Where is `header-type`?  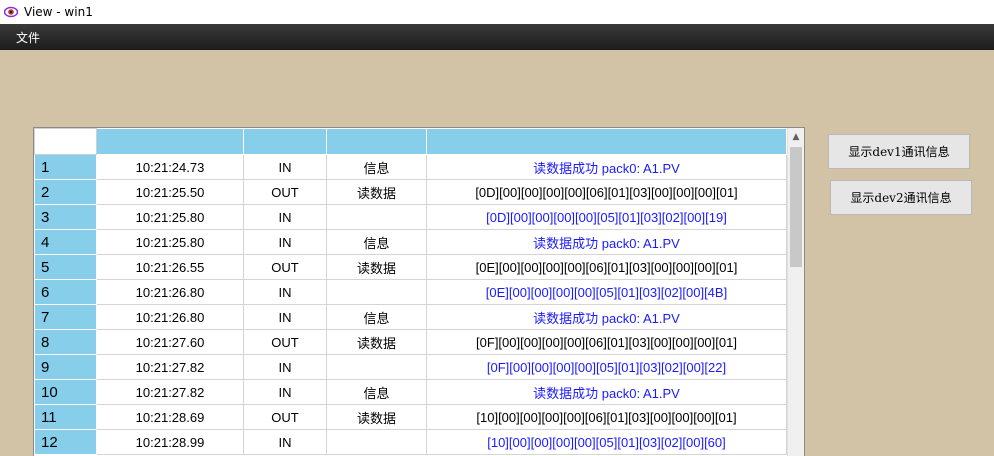 header-type is located at coordinates (376, 141).